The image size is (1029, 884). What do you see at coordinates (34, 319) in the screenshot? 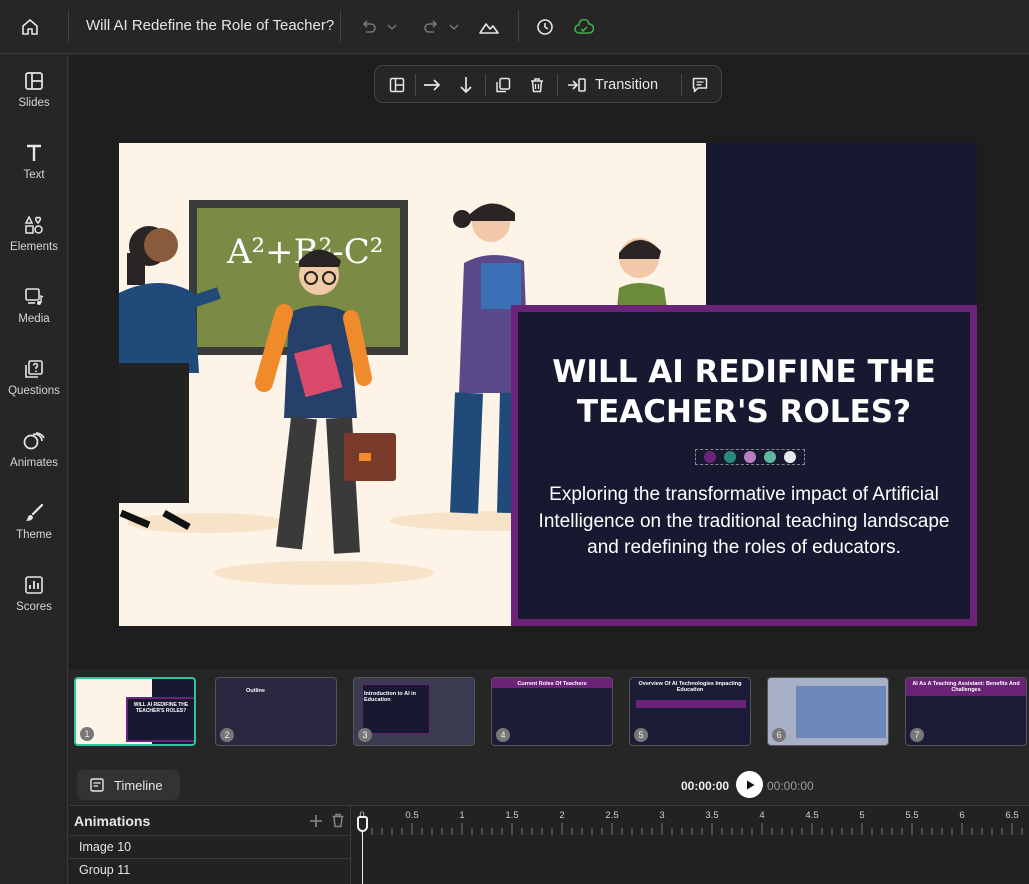
I see `sidebar-item-label: Media` at bounding box center [34, 319].